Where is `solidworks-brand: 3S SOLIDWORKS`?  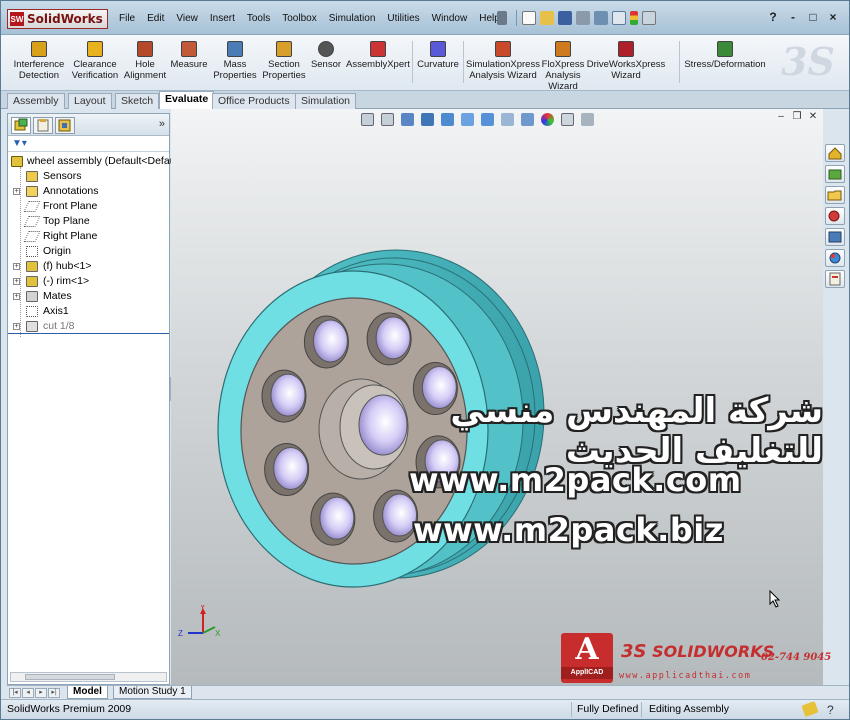
solidworks-brand: 3S SOLIDWORKS is located at coordinates (697, 651).